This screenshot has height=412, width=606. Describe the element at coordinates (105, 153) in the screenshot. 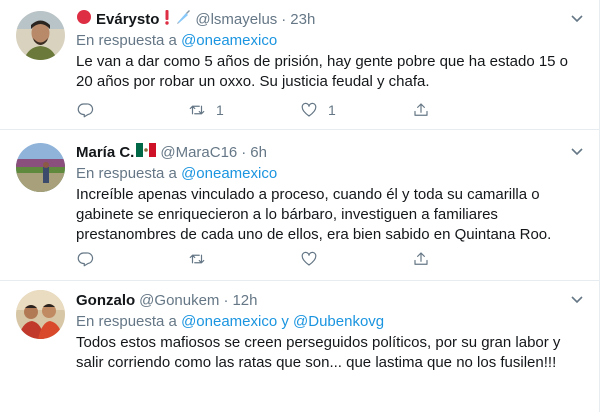

I see `display-name: María C.` at that location.